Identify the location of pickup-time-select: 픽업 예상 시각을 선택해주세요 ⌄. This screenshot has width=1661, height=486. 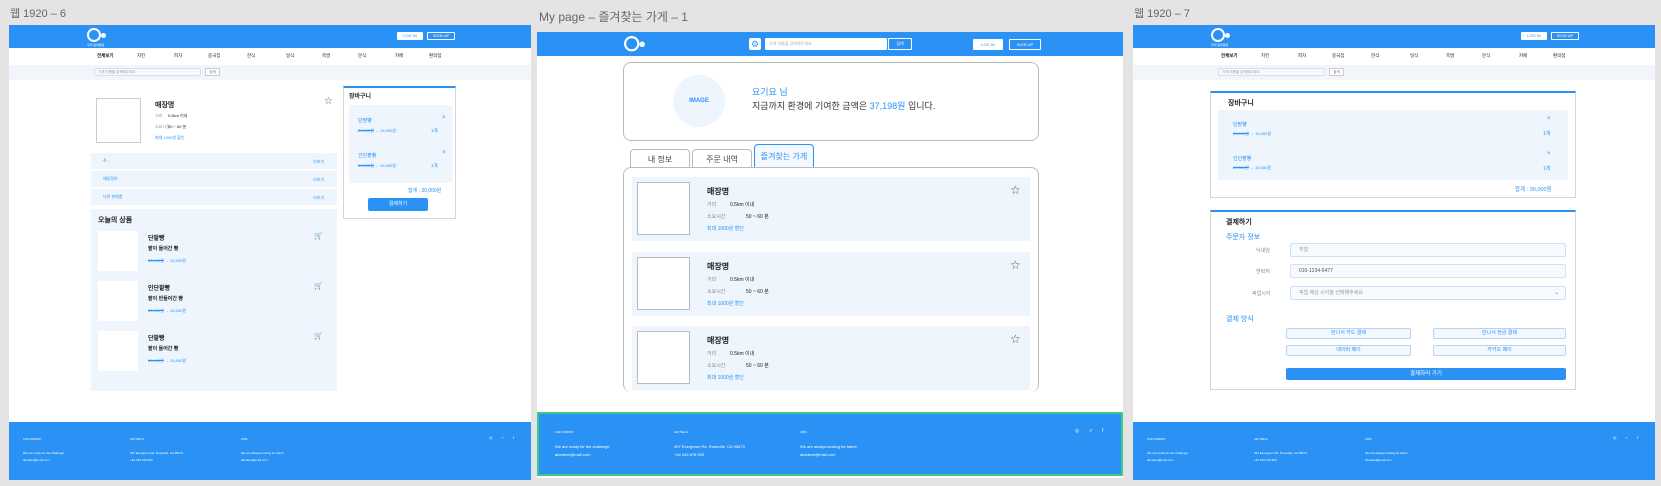
(1428, 293).